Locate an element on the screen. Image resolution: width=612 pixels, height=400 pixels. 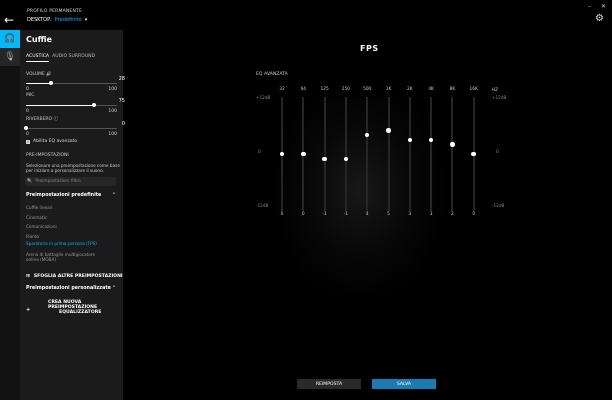
volume-min: 0 is located at coordinates (27, 89).